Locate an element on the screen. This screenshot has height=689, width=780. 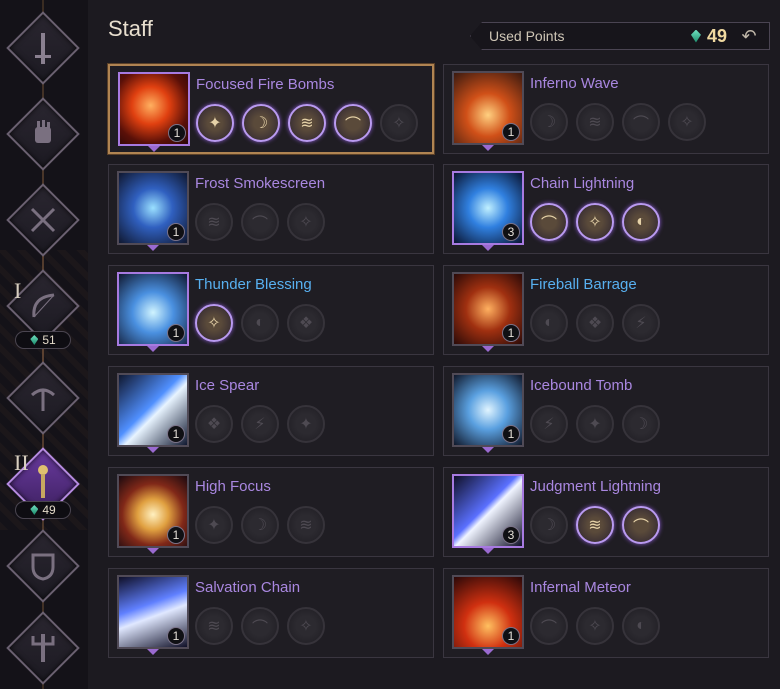
used-points-label: Used Points is located at coordinates (527, 36).